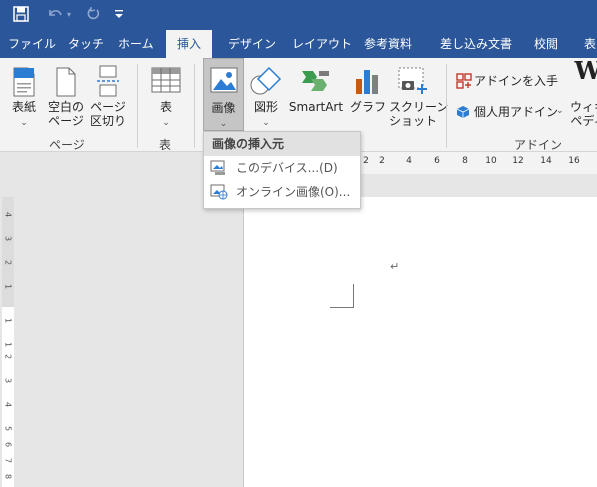  What do you see at coordinates (590, 44) in the screenshot?
I see `tab-table: 表` at bounding box center [590, 44].